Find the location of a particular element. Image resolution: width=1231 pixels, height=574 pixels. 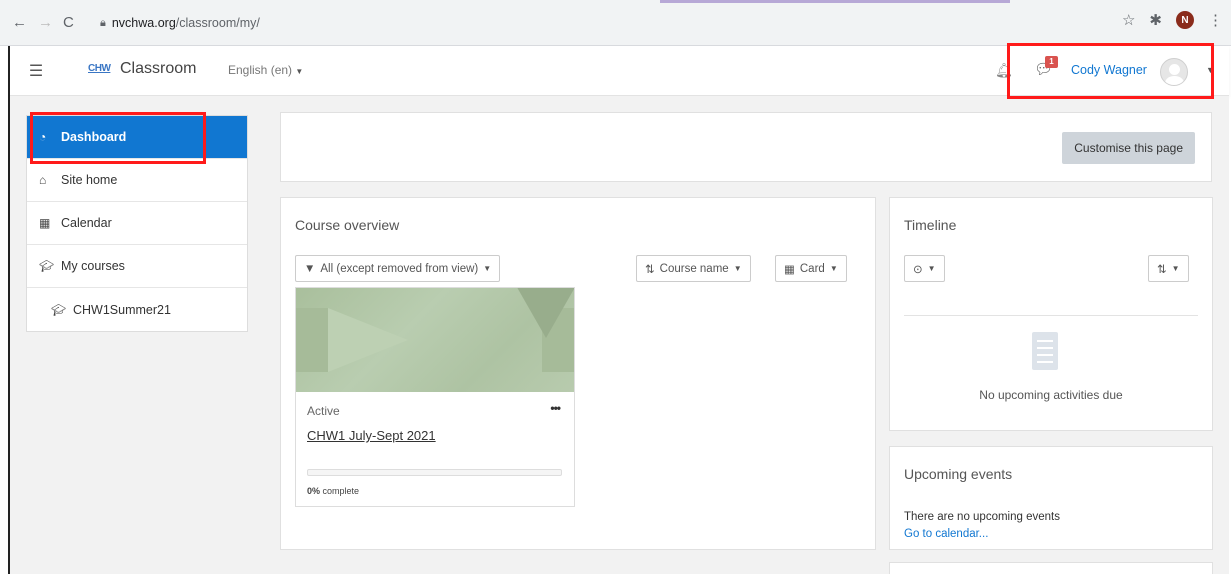

timeline-sort-dropdown: ⇅ ▼ is located at coordinates (1168, 268).